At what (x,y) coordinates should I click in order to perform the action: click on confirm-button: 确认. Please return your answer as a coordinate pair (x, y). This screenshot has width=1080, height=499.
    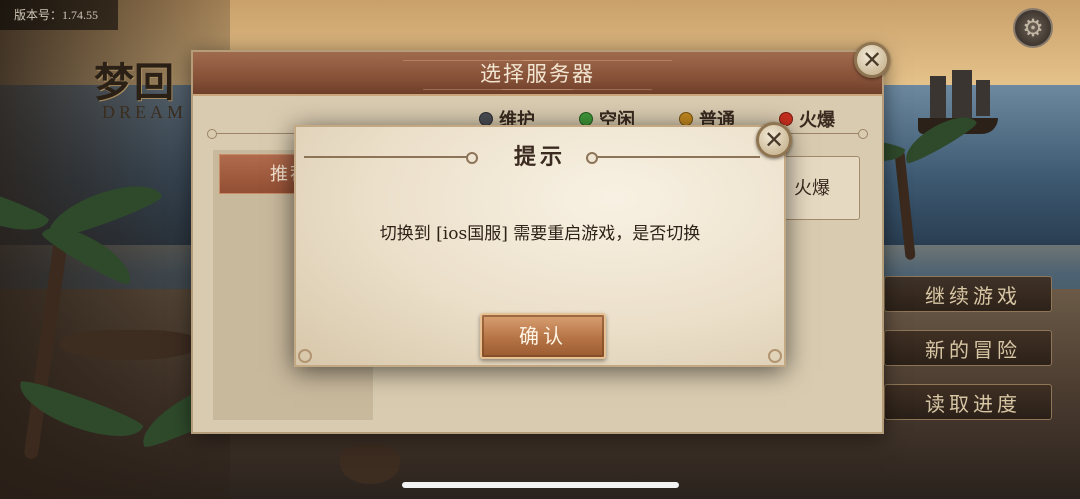
    Looking at the image, I should click on (543, 336).